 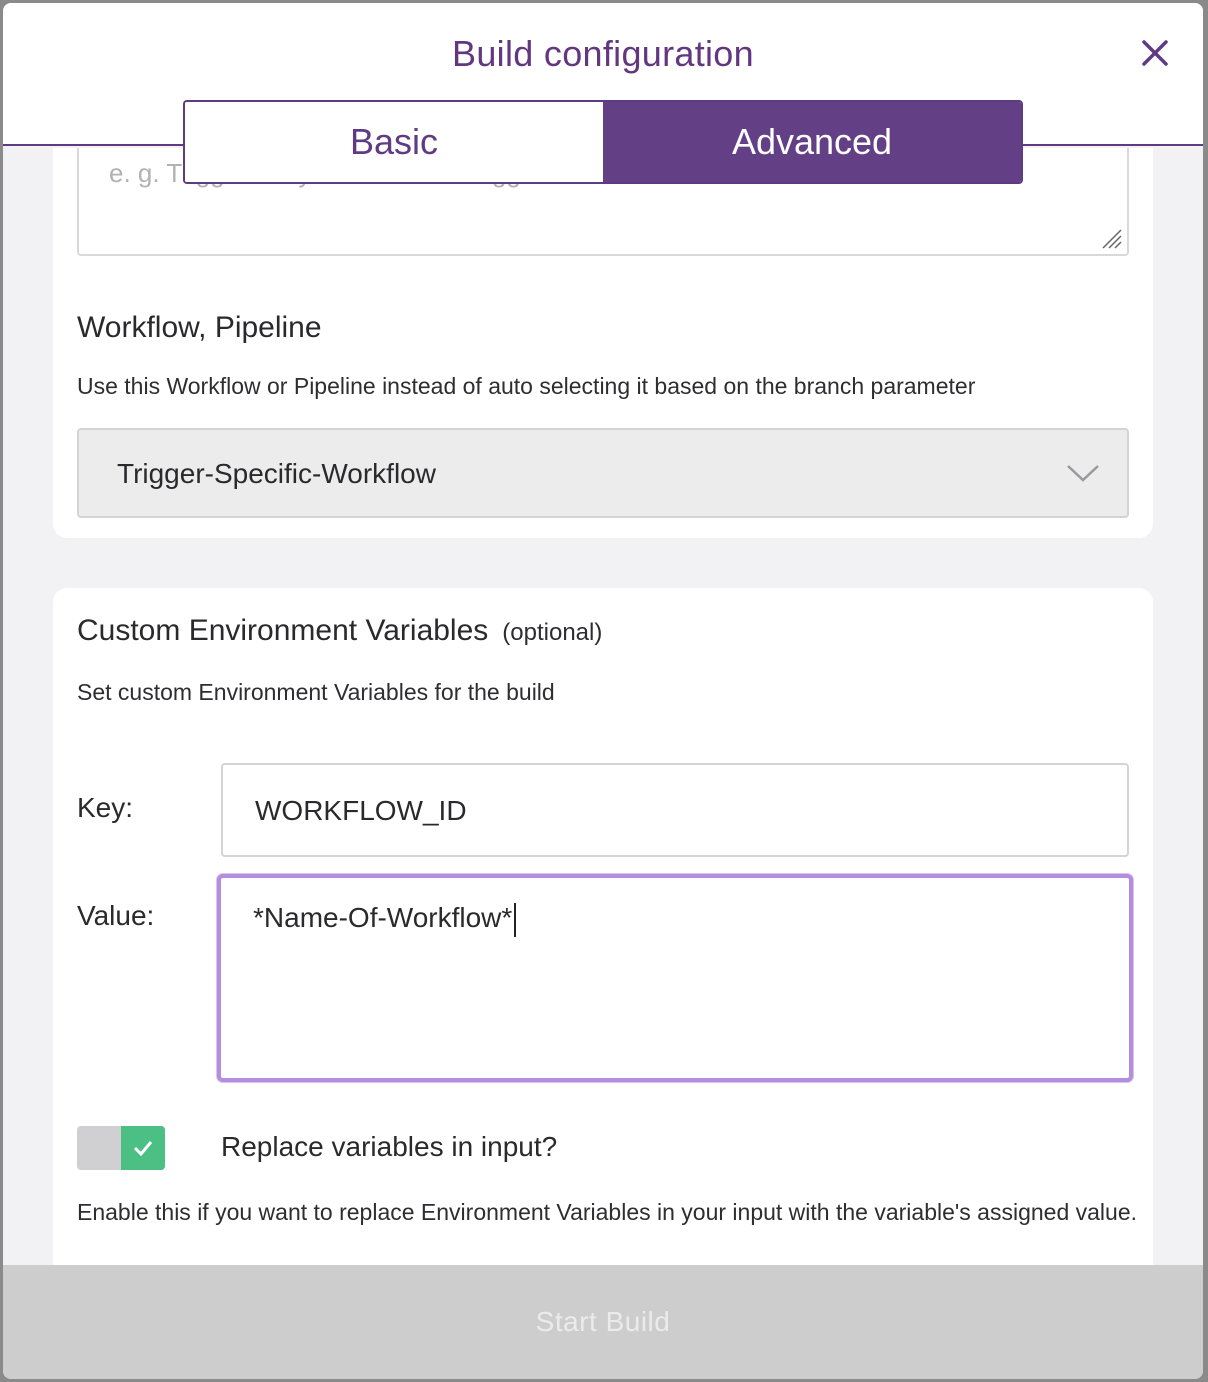 I want to click on optional-label: (optional), so click(x=552, y=632).